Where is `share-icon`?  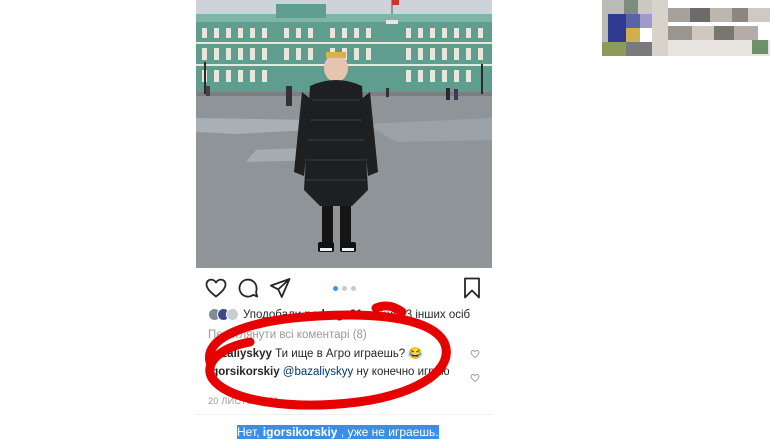 share-icon is located at coordinates (280, 288).